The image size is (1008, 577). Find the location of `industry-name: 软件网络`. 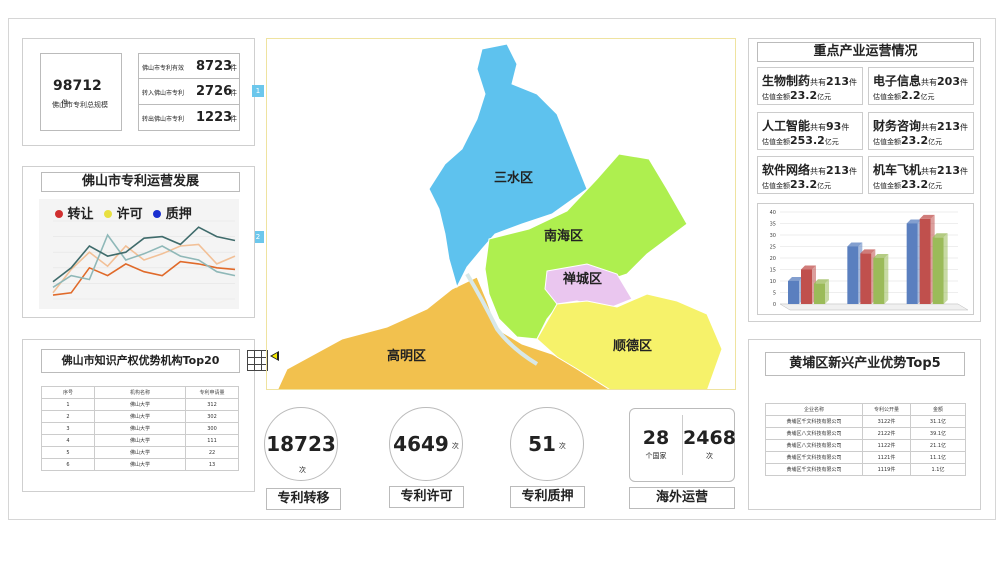

industry-name: 软件网络 is located at coordinates (786, 170).